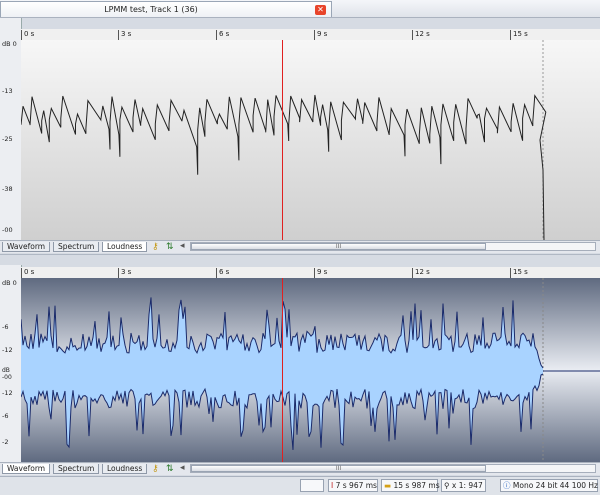  Describe the element at coordinates (7, 189) in the screenshot. I see `y-label: -38` at that location.